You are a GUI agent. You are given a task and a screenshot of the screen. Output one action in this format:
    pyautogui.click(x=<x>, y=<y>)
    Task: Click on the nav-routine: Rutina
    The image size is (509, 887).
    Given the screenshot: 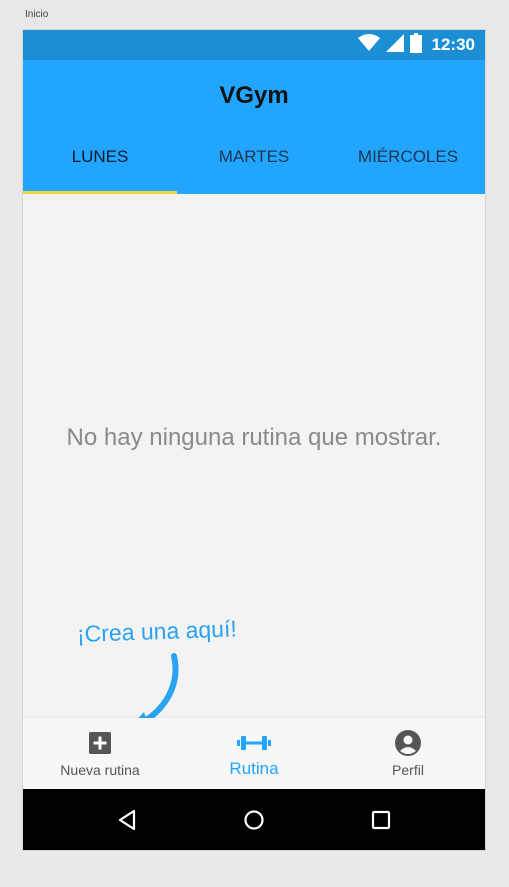 What is the action you would take?
    pyautogui.click(x=254, y=753)
    